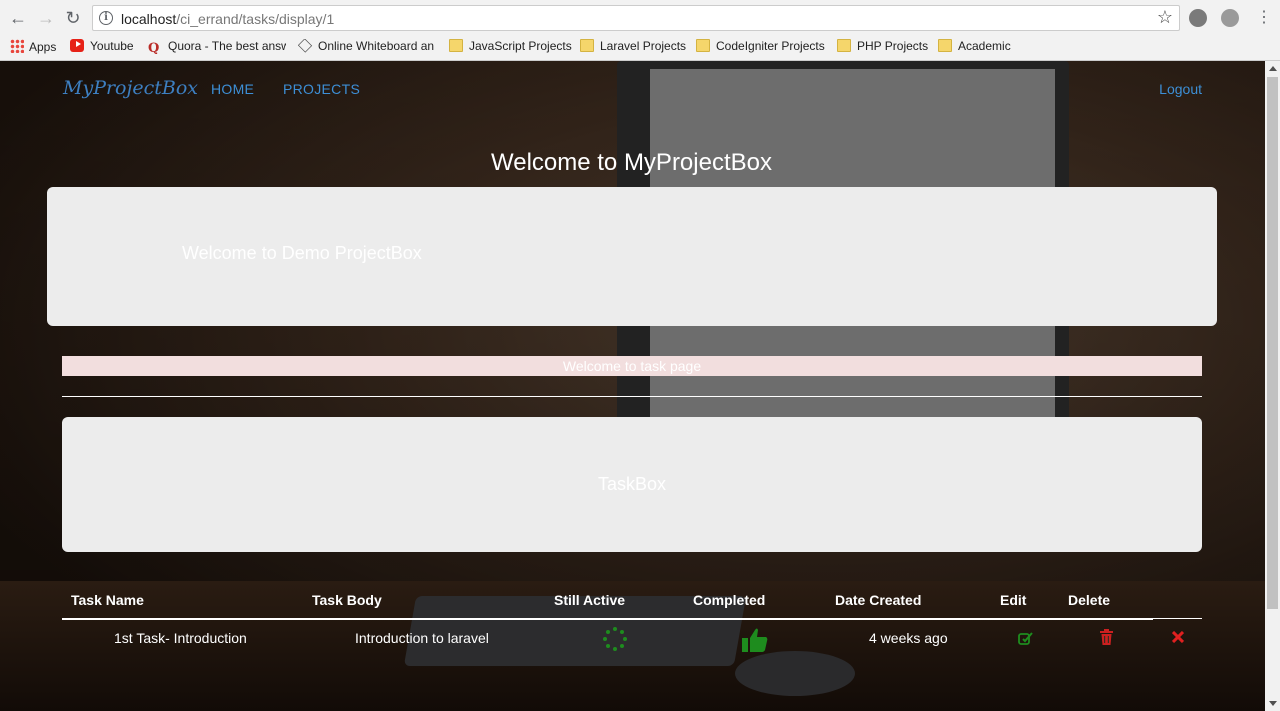  Describe the element at coordinates (1178, 637) in the screenshot. I see `close-icon` at that location.